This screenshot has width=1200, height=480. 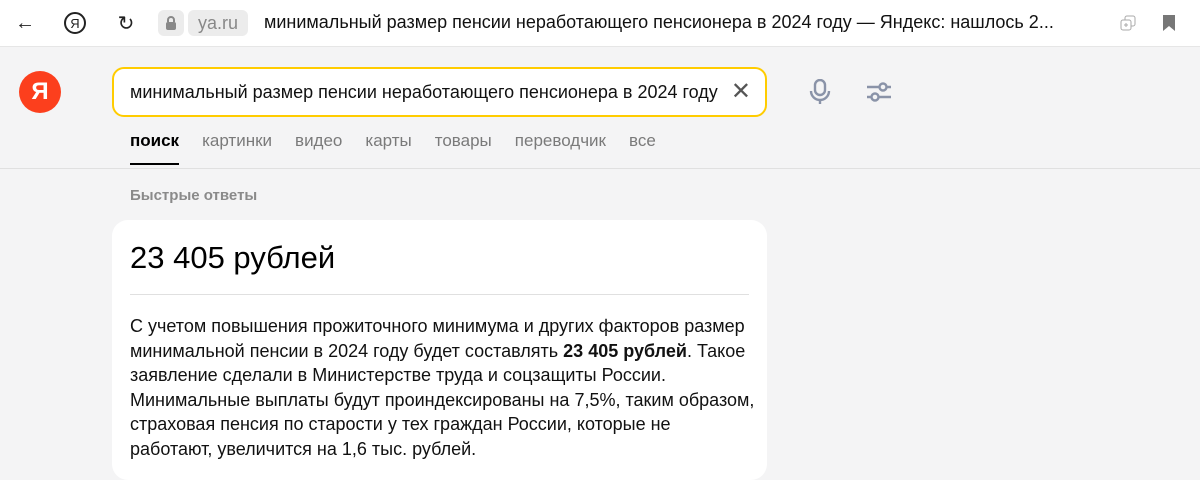 I want to click on lock-icon, so click(x=171, y=23).